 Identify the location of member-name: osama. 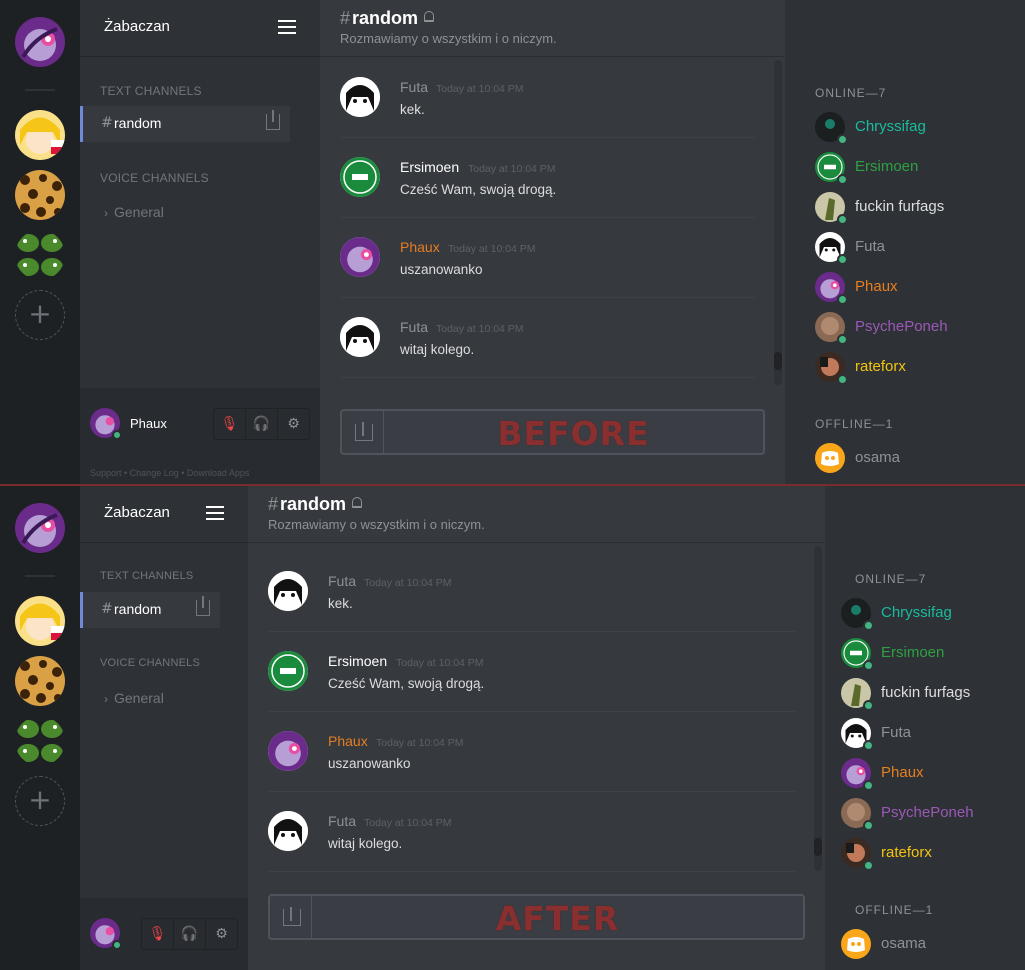
(878, 457).